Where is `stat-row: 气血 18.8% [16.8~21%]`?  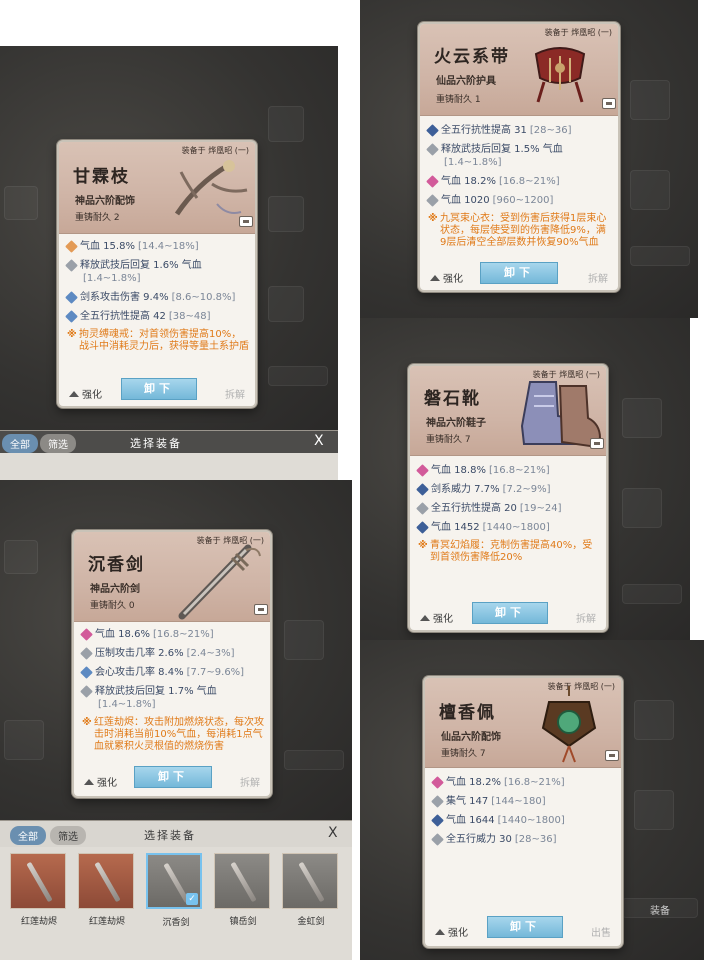
stat-row: 气血 18.8% [16.8~21%] is located at coordinates (508, 470).